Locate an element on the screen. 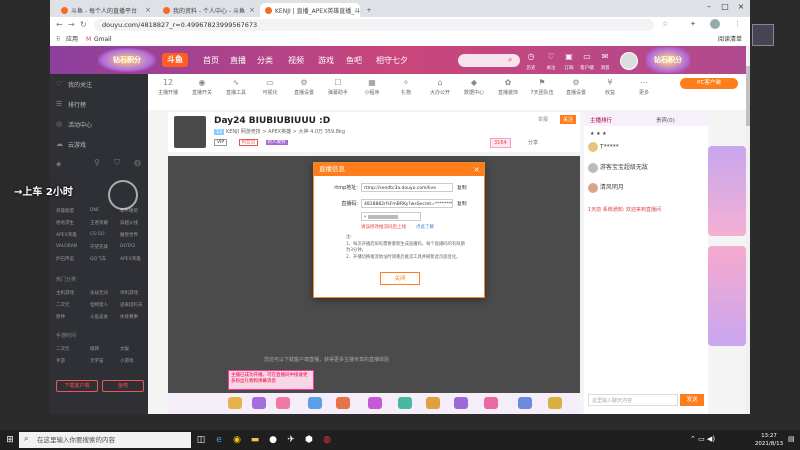  category-link: 原神 is located at coordinates (60, 317).